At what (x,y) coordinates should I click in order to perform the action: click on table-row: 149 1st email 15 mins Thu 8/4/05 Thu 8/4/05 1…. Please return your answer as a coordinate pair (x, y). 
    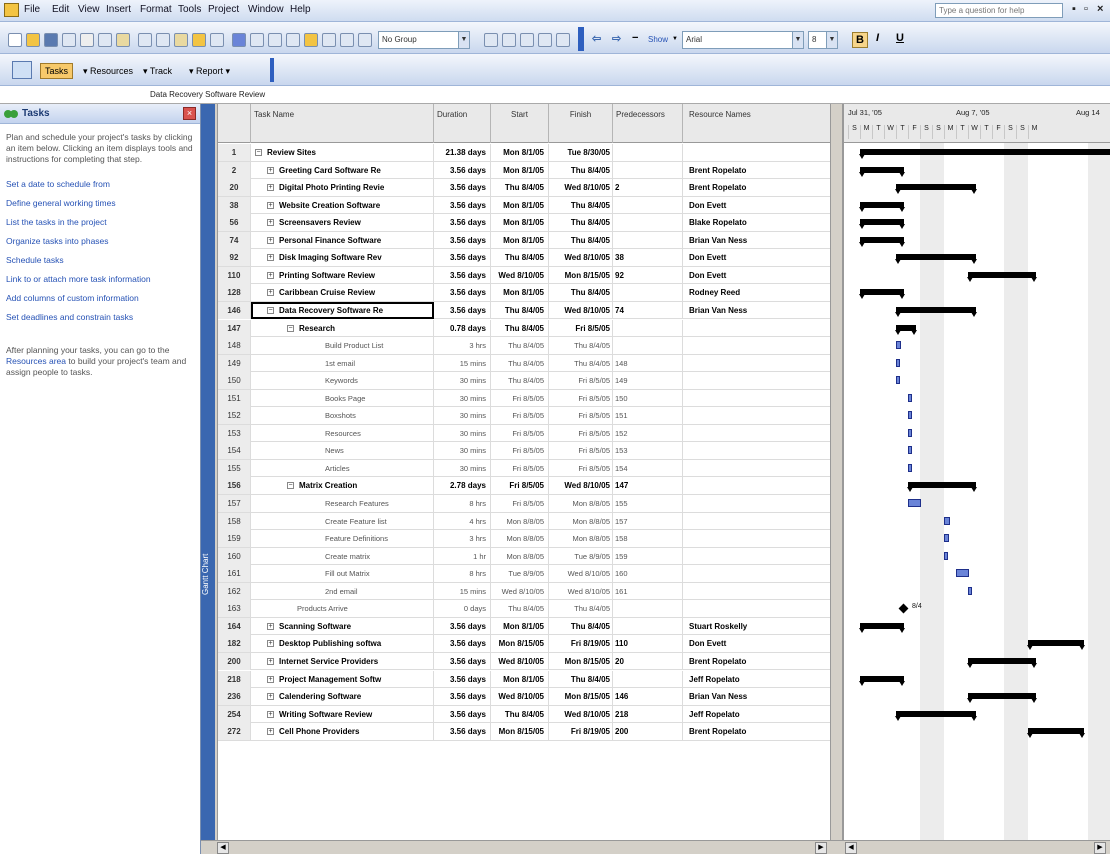
    Looking at the image, I should click on (524, 363).